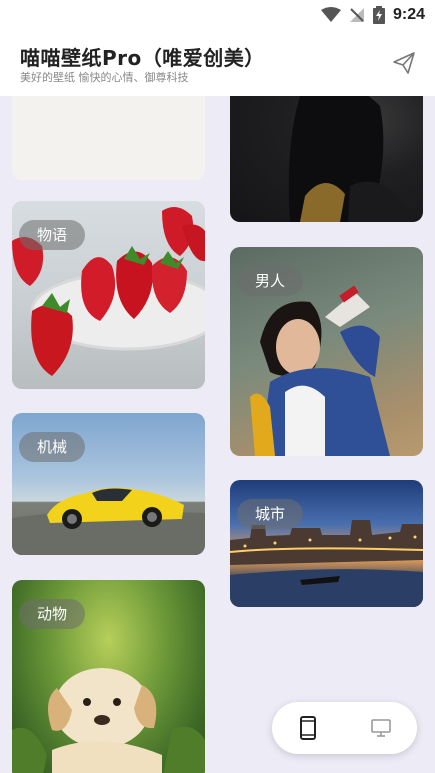 The height and width of the screenshot is (773, 435). I want to click on wallpaper-image, so click(346, 159).